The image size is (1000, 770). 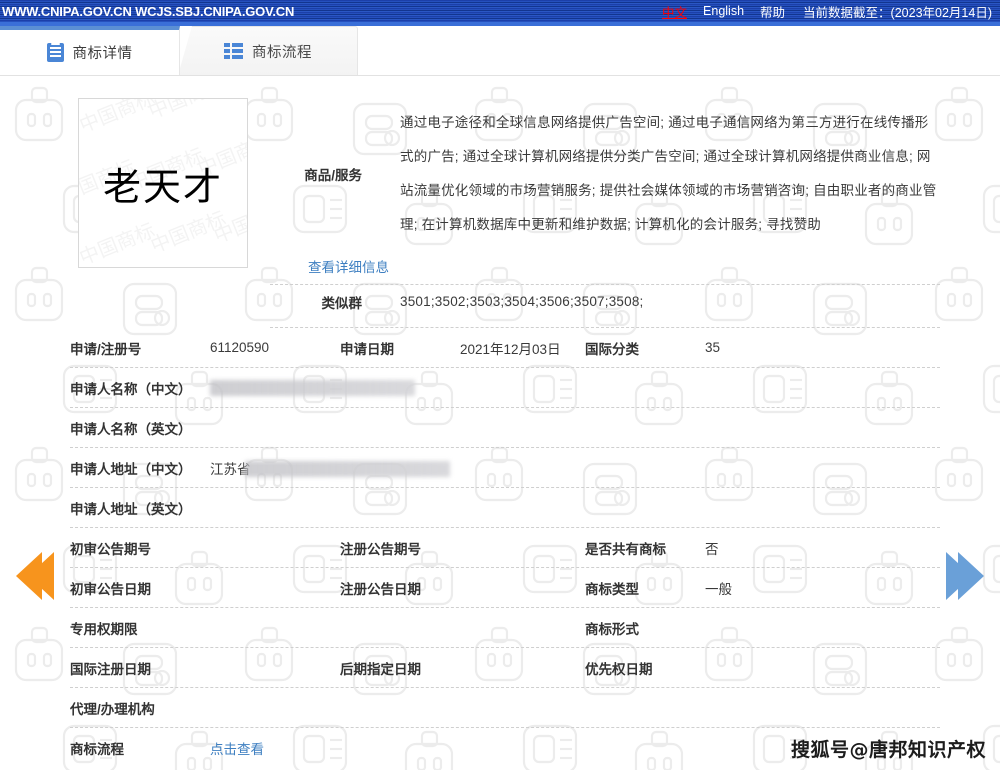 What do you see at coordinates (505, 668) in the screenshot?
I see `table-row-international-registration-date: 国际注册日期 后期指定日期 优先权日期` at bounding box center [505, 668].